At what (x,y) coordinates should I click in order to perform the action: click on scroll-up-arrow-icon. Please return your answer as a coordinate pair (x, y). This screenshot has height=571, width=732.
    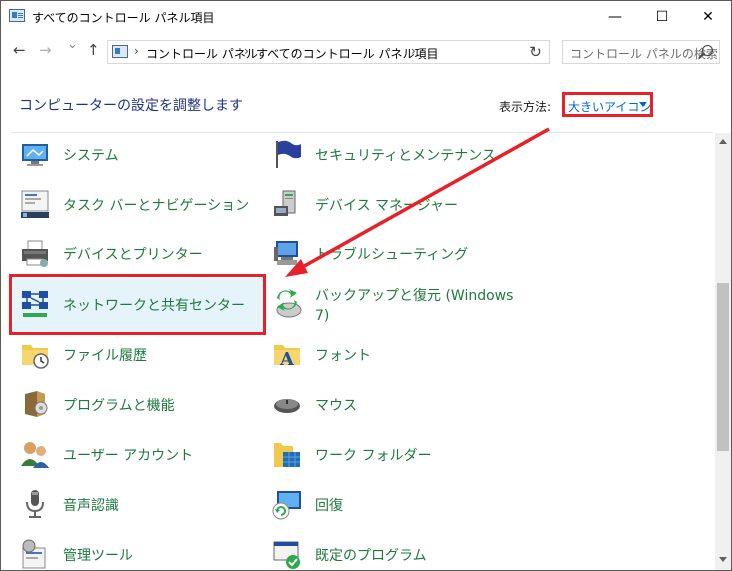
    Looking at the image, I should click on (723, 141).